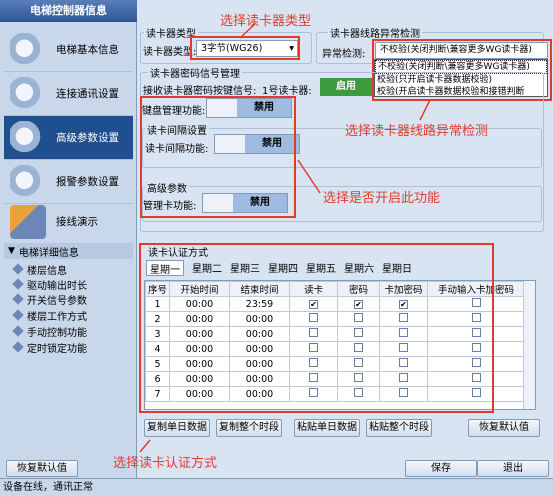 The image size is (553, 496). Describe the element at coordinates (276, 487) in the screenshot. I see `status-bar: 设备在线，通讯正常` at that location.